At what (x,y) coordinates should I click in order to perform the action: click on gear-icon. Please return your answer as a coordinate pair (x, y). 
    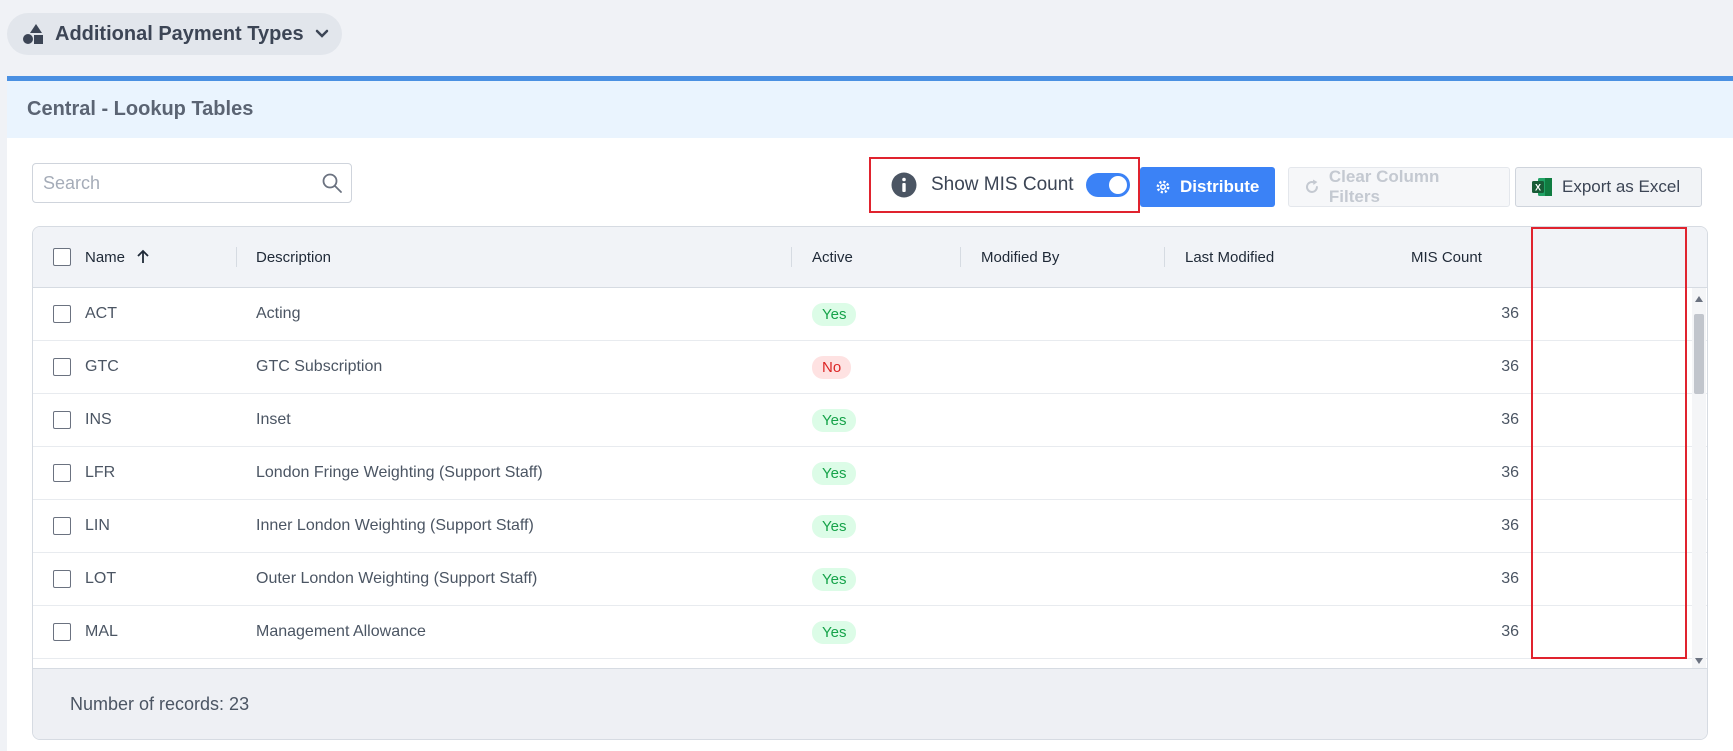
    Looking at the image, I should click on (1163, 187).